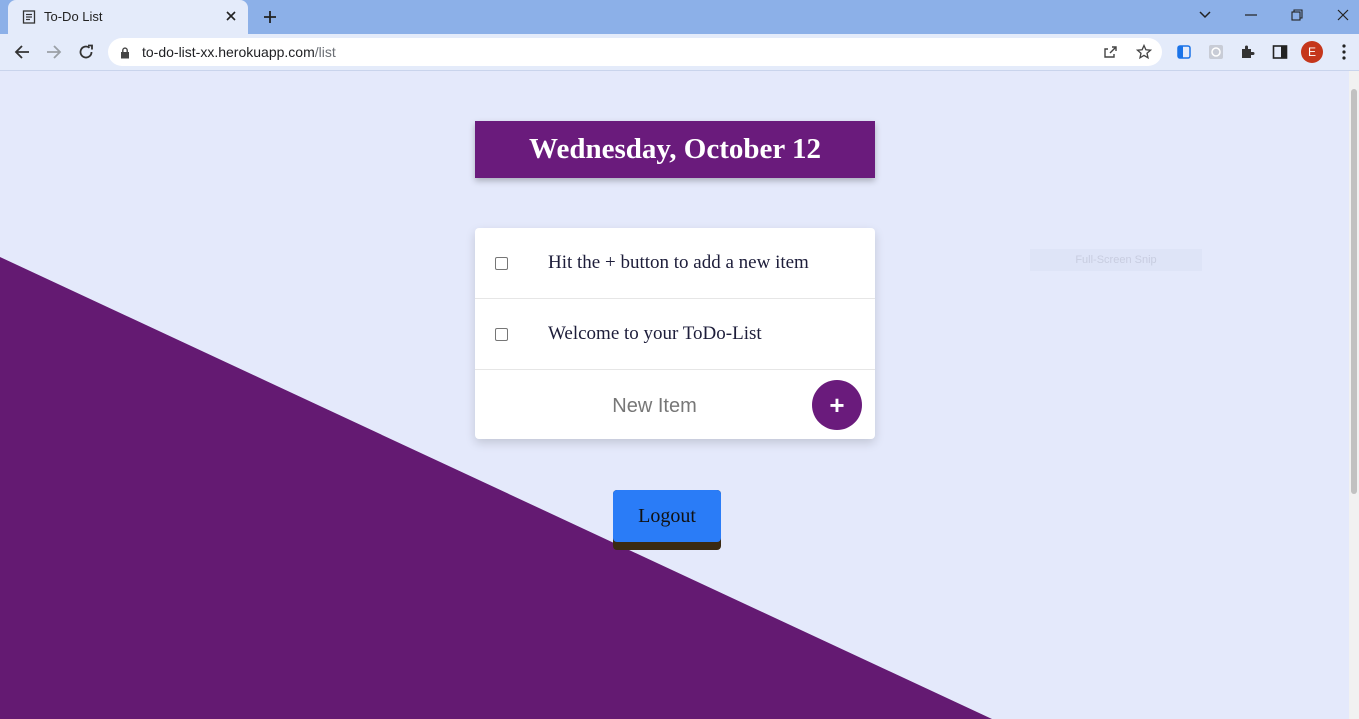  What do you see at coordinates (239, 52) in the screenshot?
I see `url-text: to-do-list-xx.herokuapp.com/list` at bounding box center [239, 52].